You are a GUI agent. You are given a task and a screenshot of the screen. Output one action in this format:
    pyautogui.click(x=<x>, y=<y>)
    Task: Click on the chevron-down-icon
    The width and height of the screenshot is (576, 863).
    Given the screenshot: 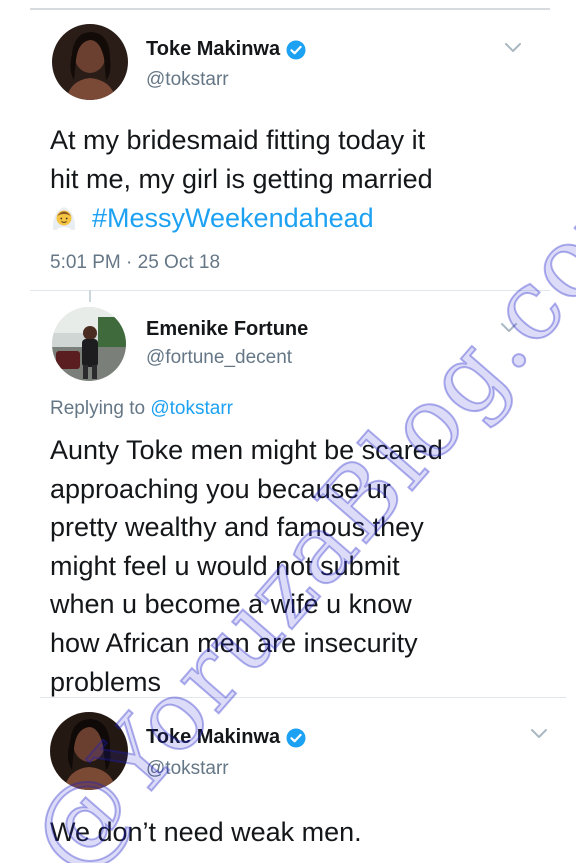 What is the action you would take?
    pyautogui.click(x=539, y=734)
    